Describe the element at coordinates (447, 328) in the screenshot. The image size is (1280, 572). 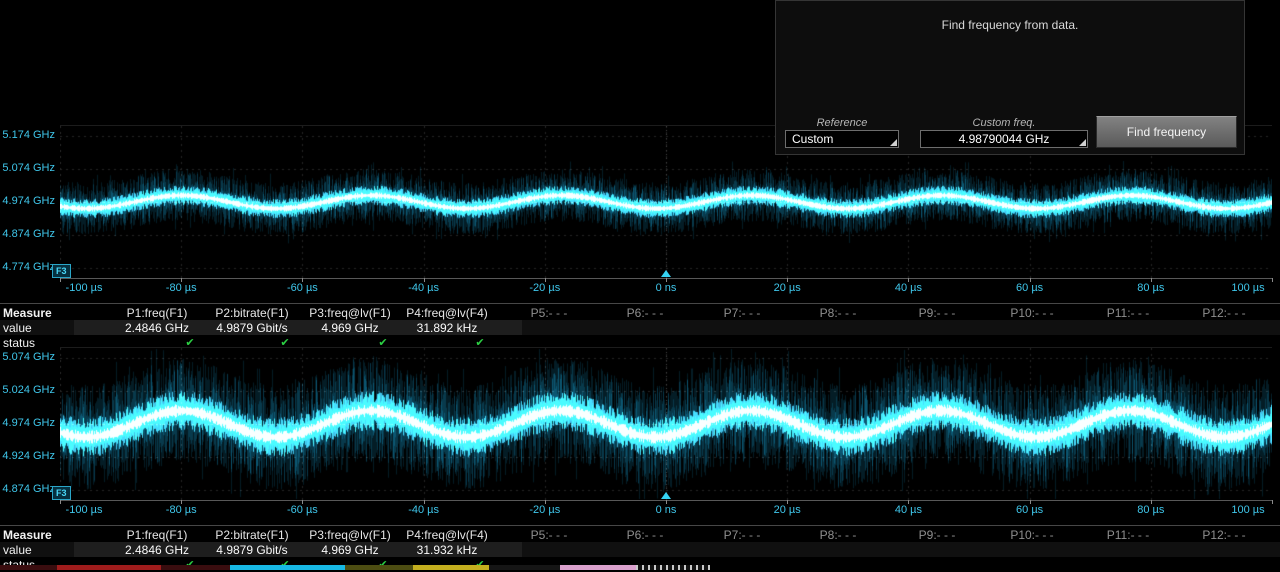
I see `measure-value: 31.892 kHz` at that location.